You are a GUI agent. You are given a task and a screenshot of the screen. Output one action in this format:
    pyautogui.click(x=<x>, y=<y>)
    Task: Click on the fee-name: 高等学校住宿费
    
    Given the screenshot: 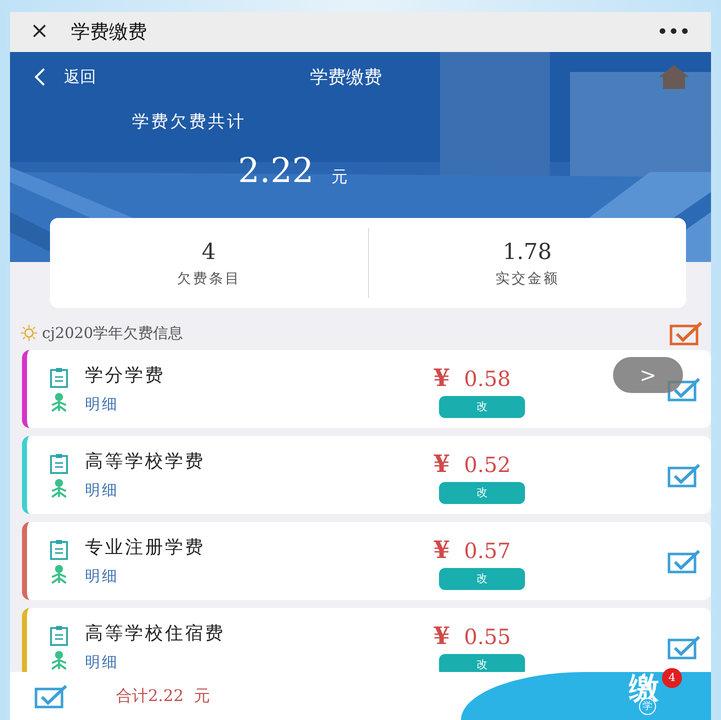 What is the action you would take?
    pyautogui.click(x=155, y=634)
    